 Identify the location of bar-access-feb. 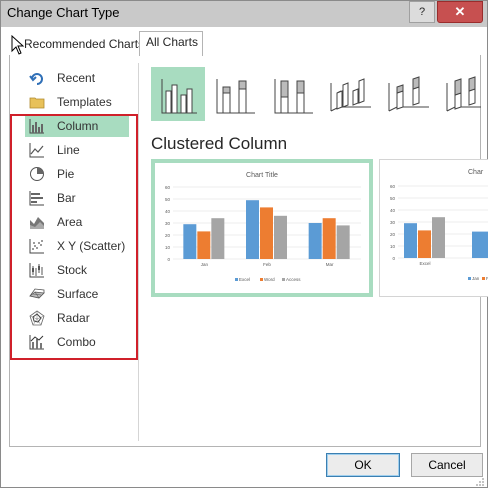
(280, 237).